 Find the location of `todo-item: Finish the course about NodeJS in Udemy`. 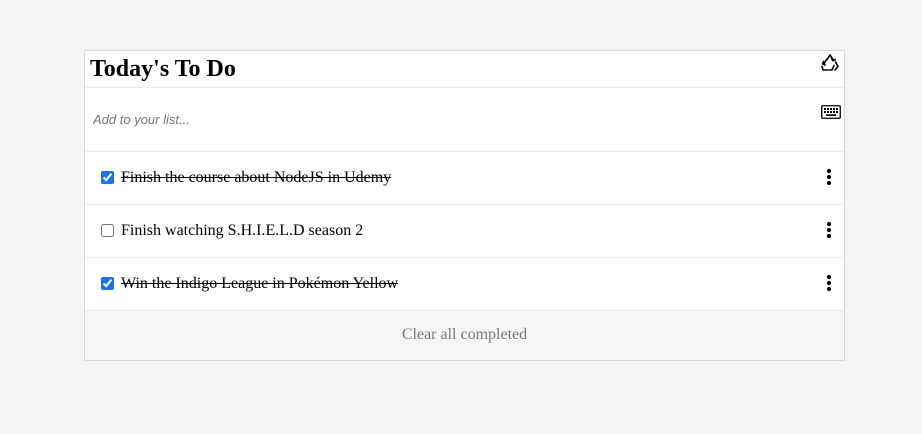

todo-item: Finish the course about NodeJS in Udemy is located at coordinates (464, 178).